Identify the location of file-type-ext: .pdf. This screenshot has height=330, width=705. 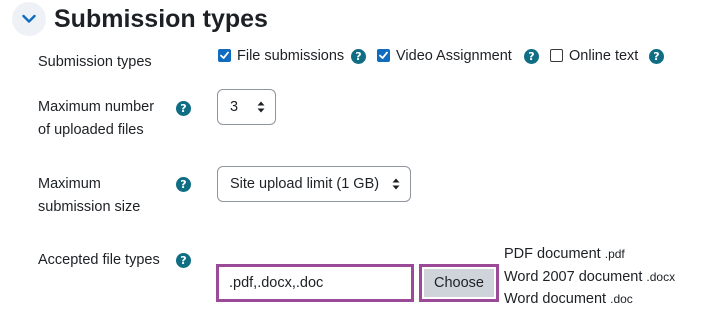
(614, 254).